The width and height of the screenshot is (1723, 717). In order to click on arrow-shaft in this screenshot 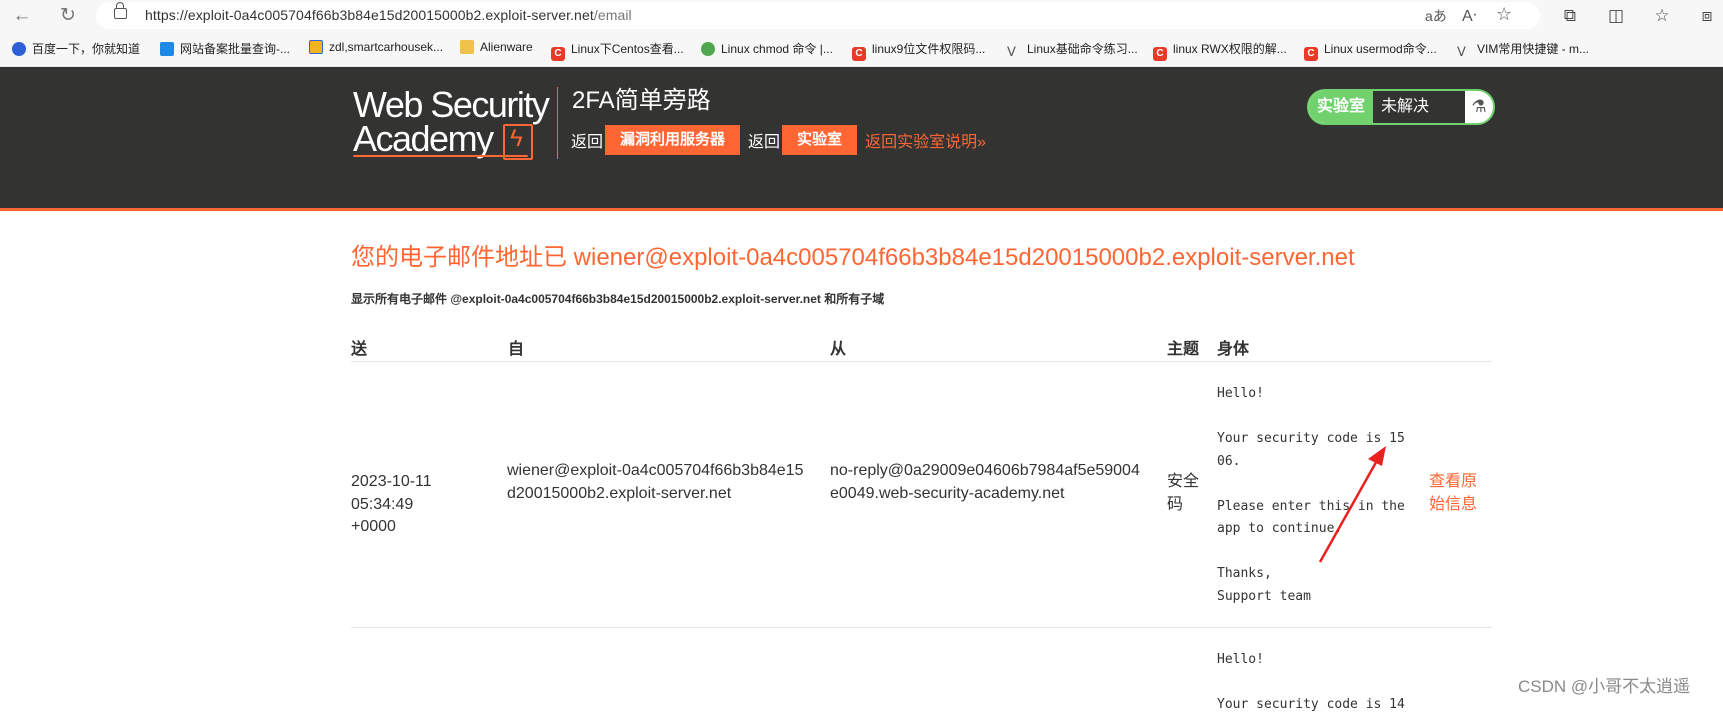, I will do `click(1349, 509)`.